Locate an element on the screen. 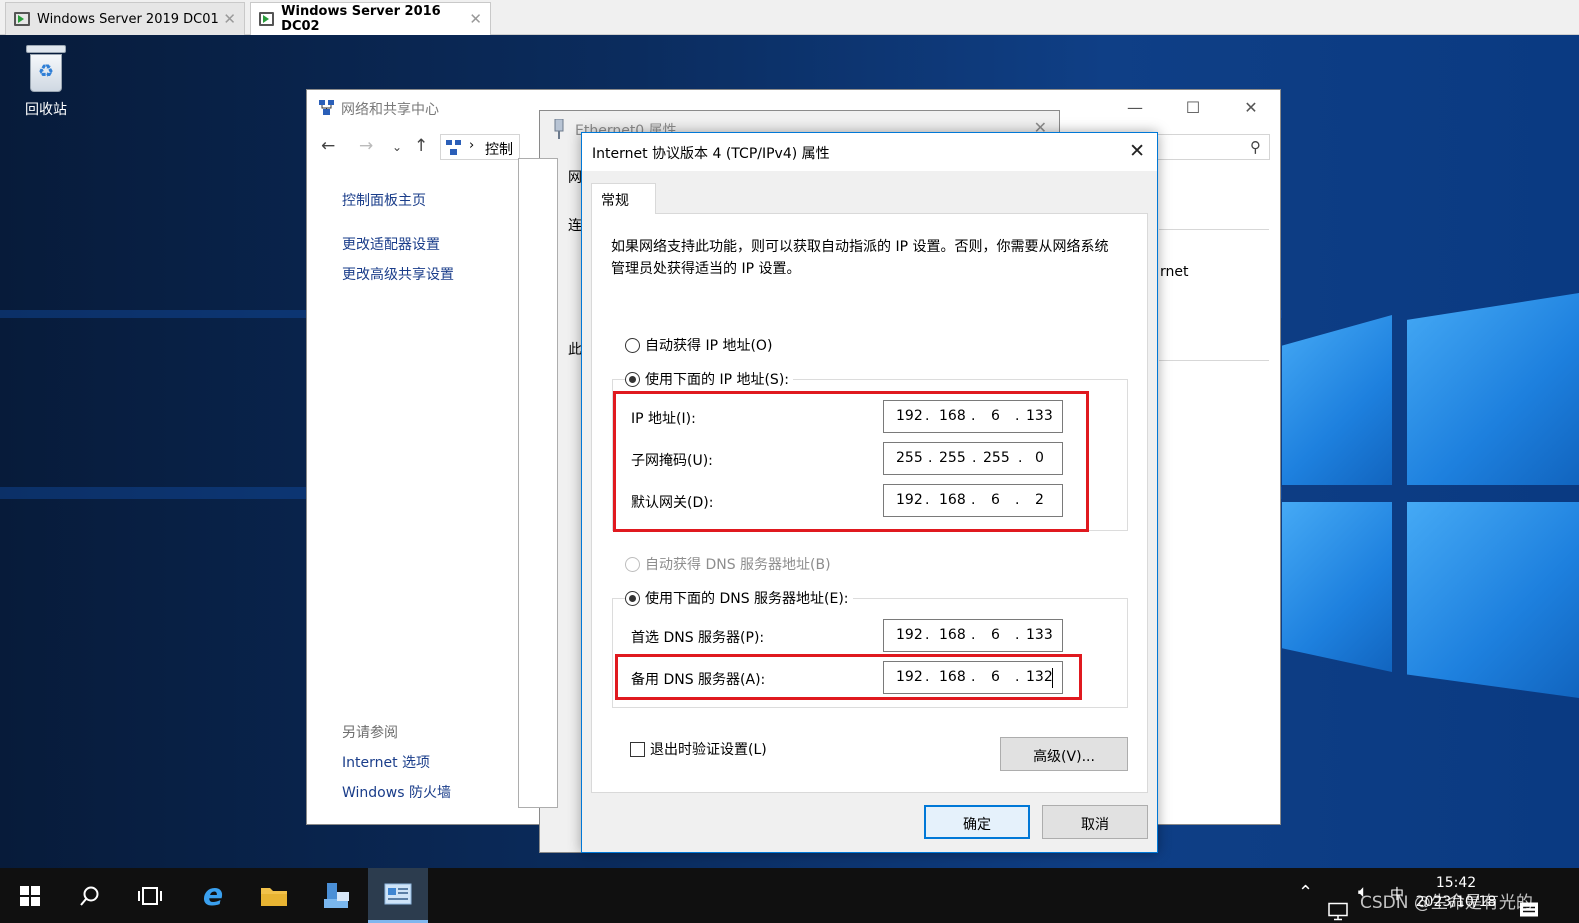 This screenshot has height=923, width=1579. back-arrow-icon: ← is located at coordinates (328, 146).